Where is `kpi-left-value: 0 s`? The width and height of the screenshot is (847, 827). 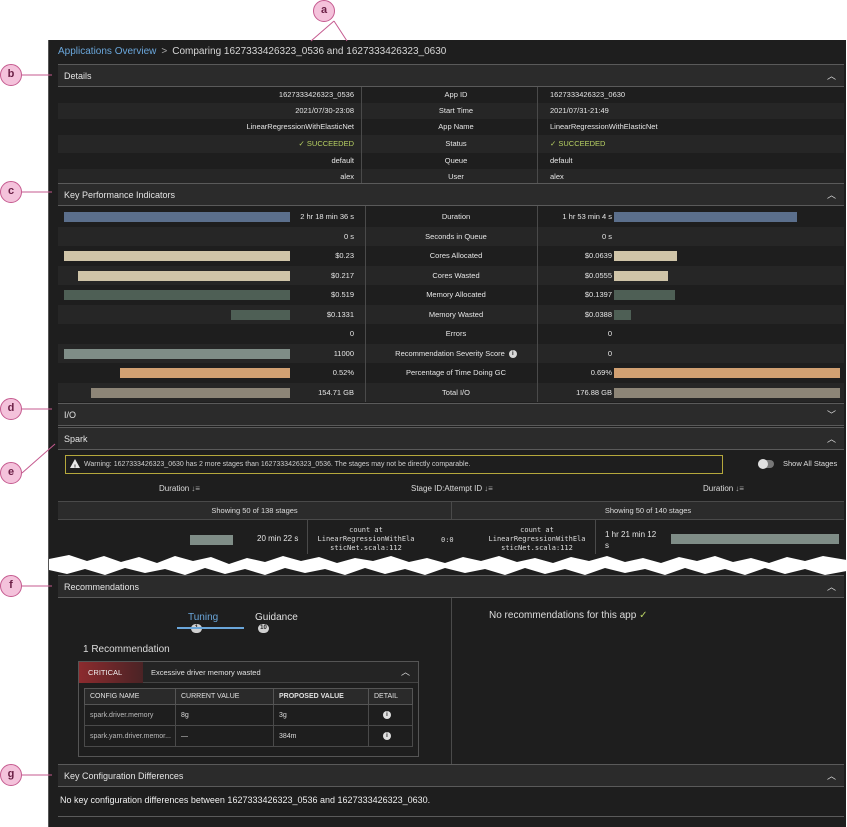
kpi-left-value: 0 s is located at coordinates (348, 236).